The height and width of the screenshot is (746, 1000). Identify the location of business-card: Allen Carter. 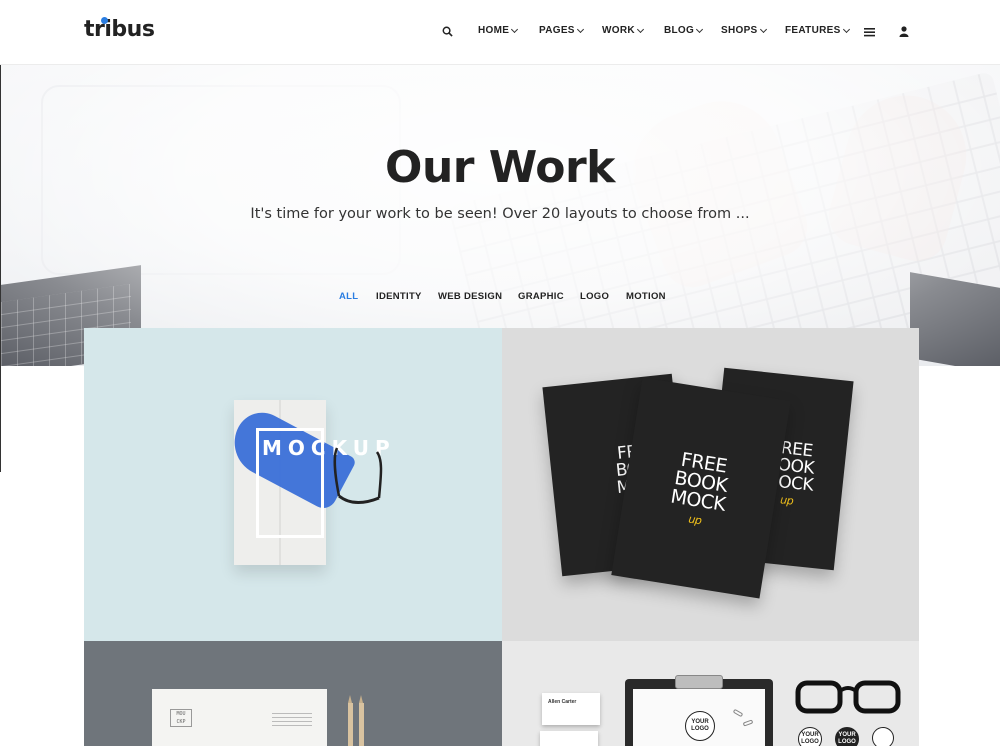
(571, 709).